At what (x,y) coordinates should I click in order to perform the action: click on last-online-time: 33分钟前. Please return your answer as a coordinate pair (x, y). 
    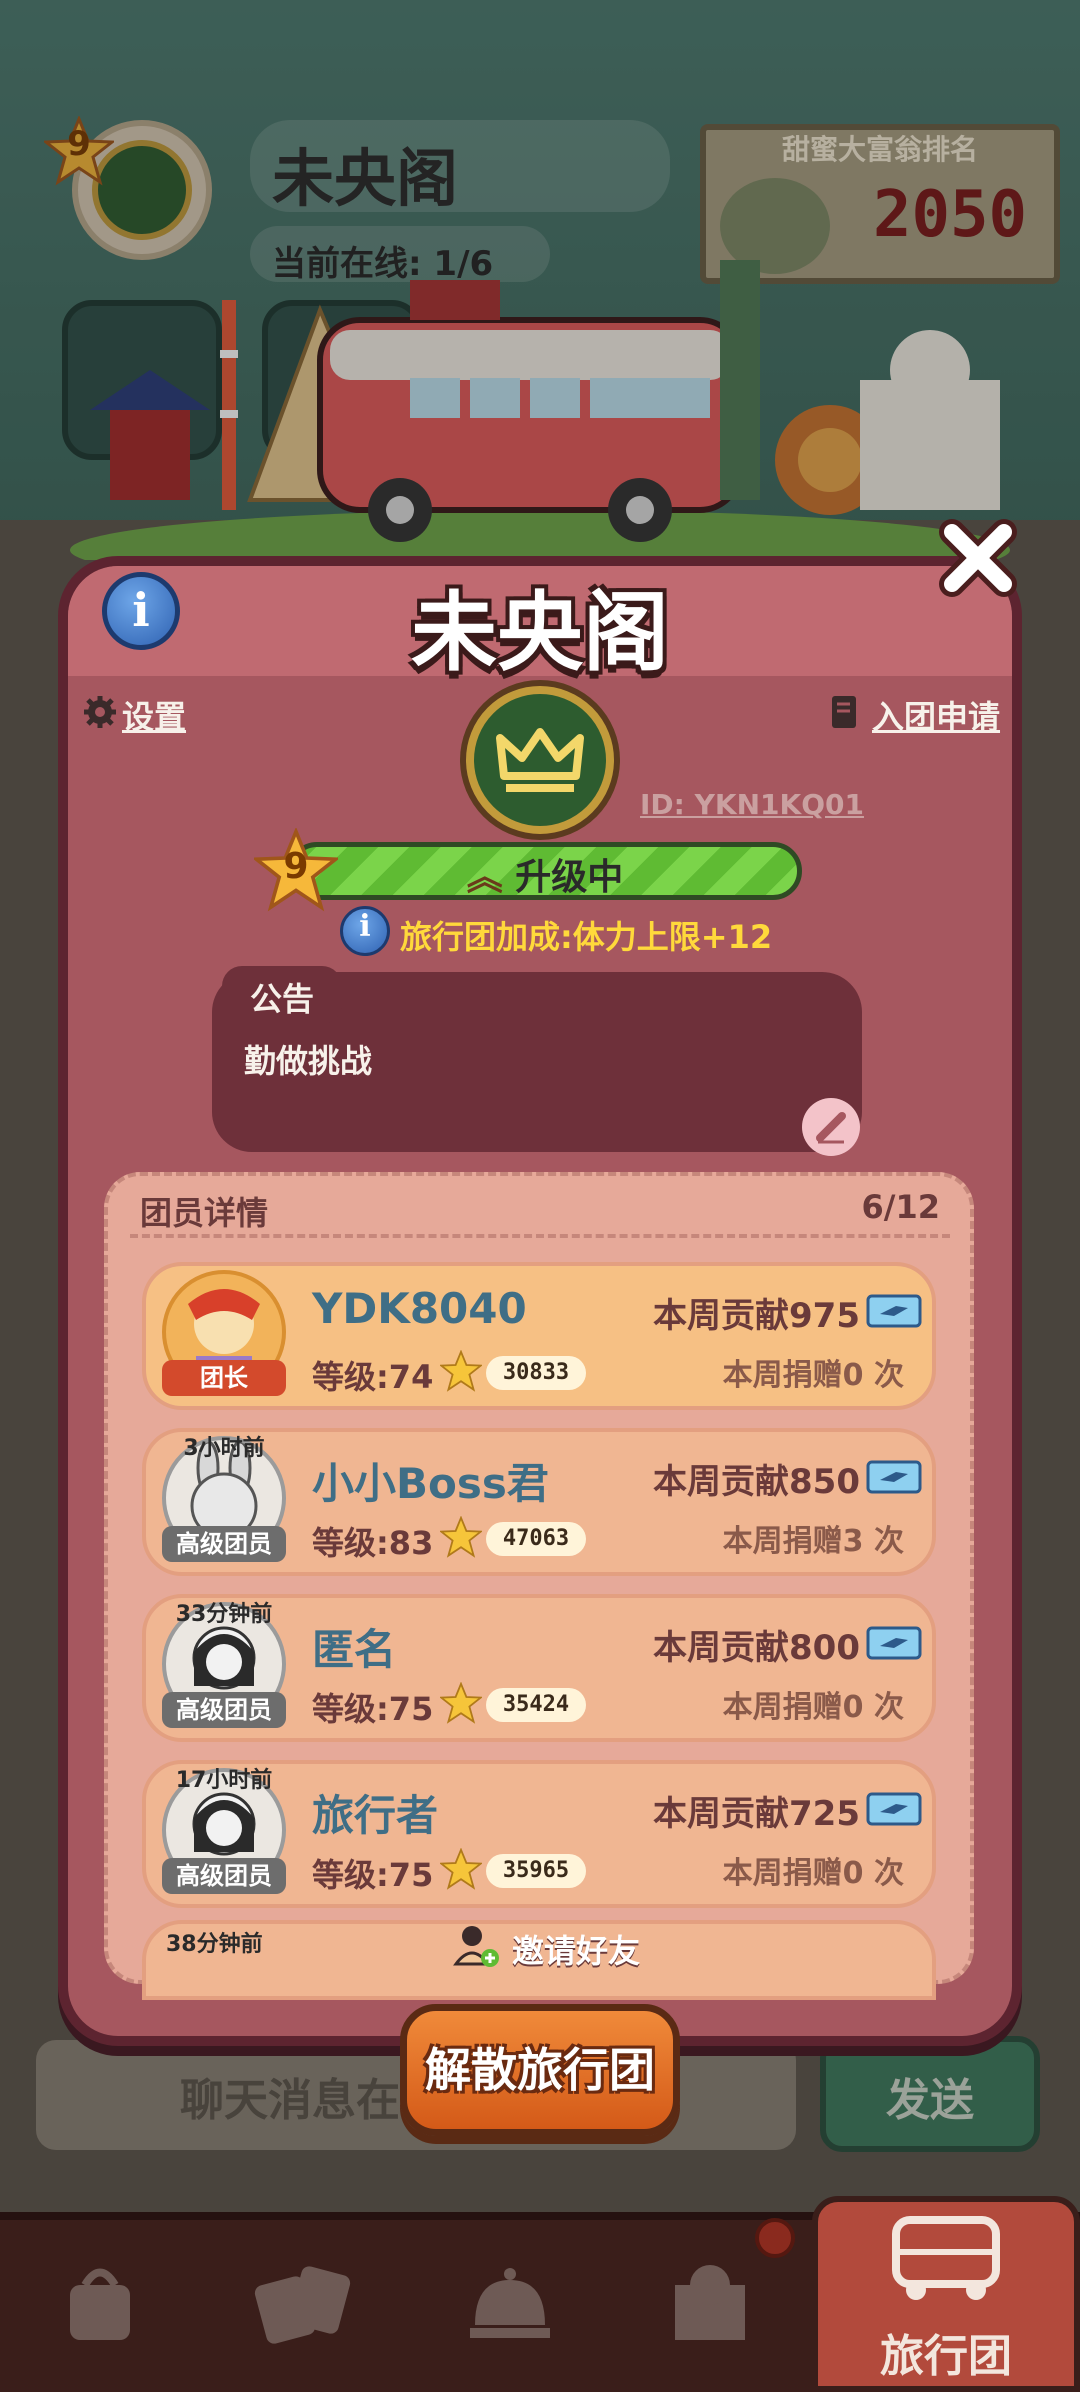
    Looking at the image, I should click on (224, 1614).